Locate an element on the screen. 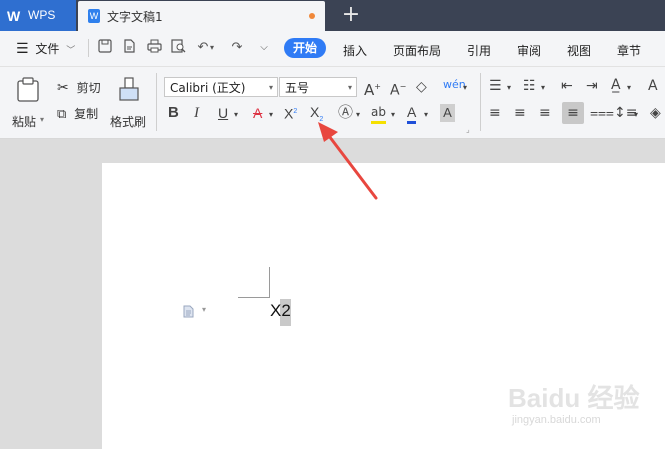  bold-icon: B is located at coordinates (173, 113).